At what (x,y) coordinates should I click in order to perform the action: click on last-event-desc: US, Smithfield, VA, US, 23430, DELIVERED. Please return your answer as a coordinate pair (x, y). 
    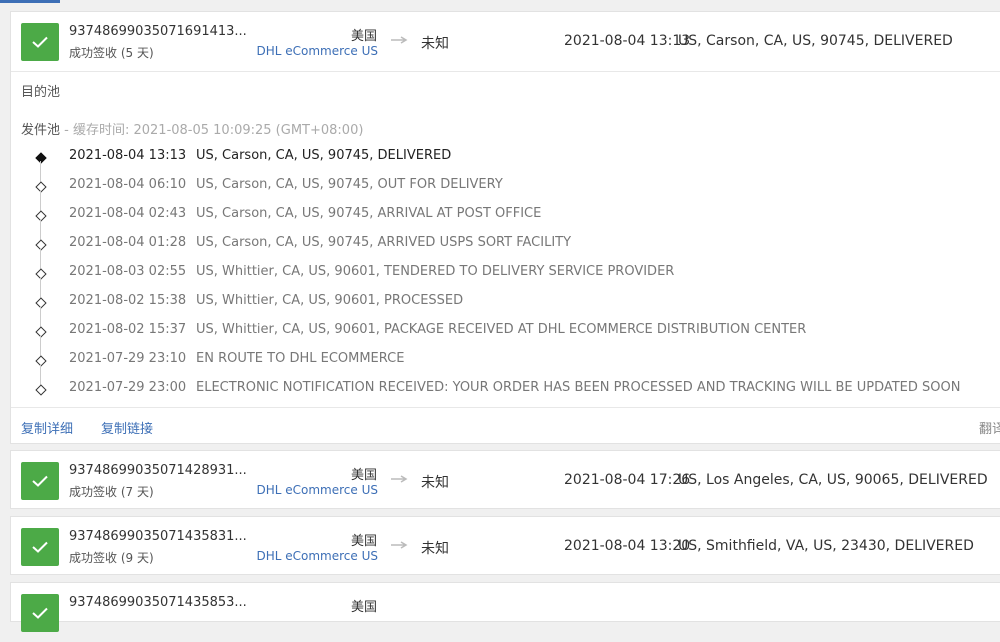
    Looking at the image, I should click on (826, 546).